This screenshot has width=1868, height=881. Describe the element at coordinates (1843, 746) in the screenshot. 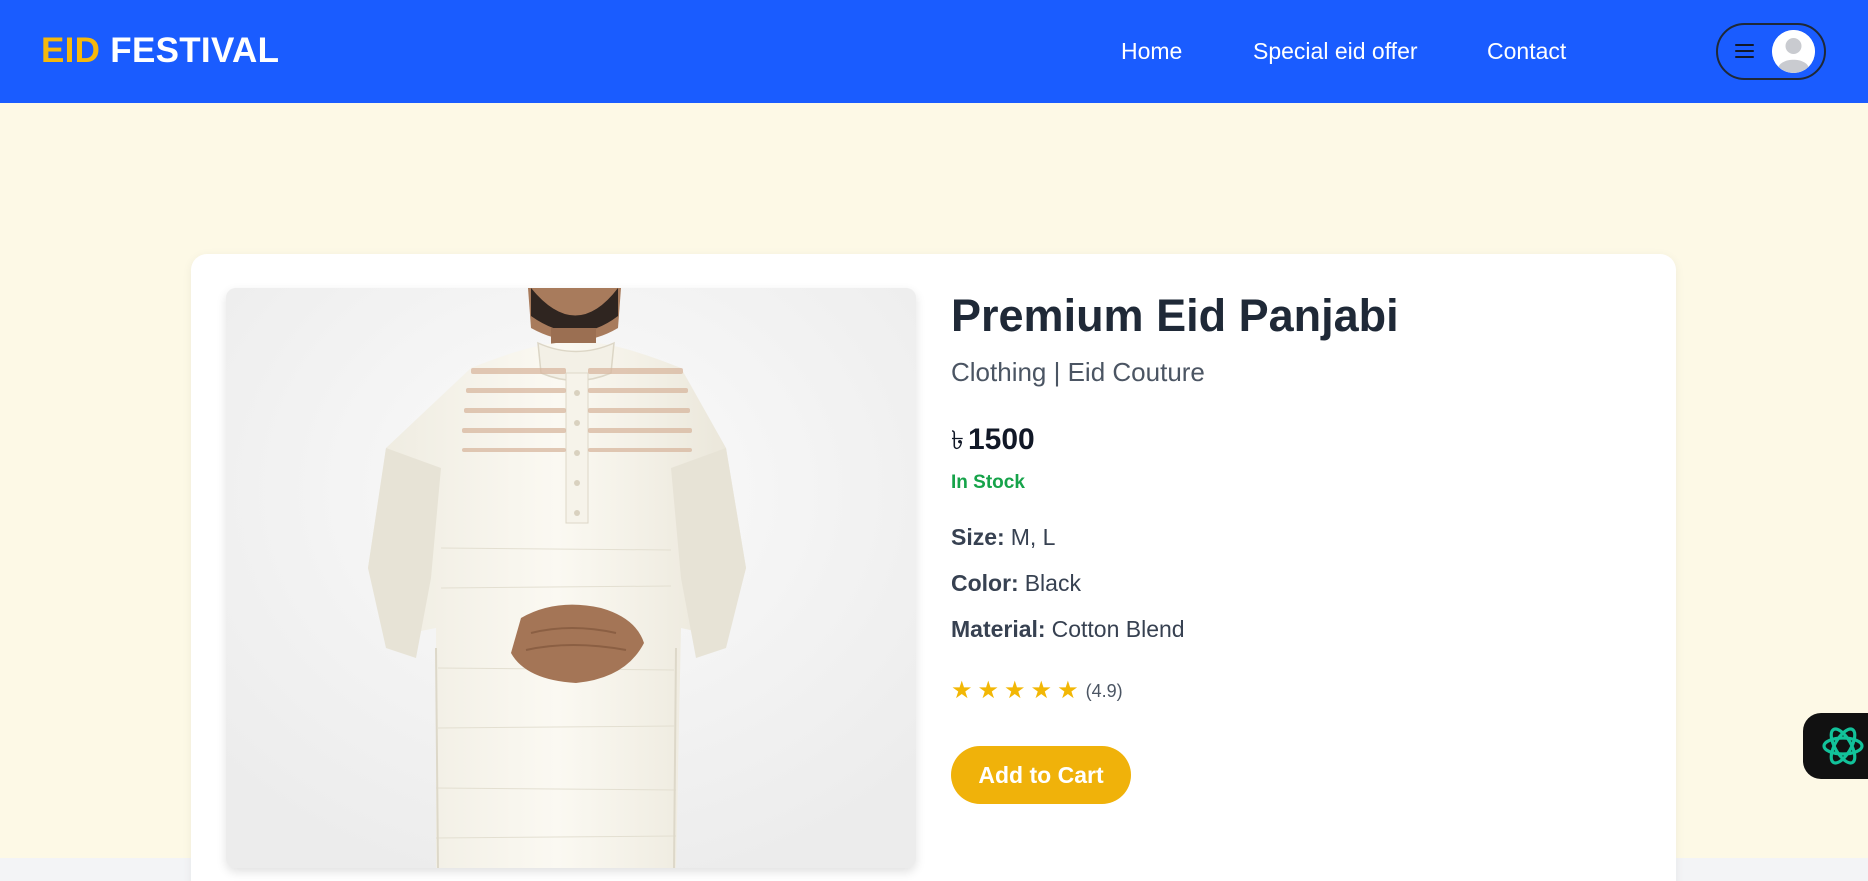

I see `openai-icon` at that location.